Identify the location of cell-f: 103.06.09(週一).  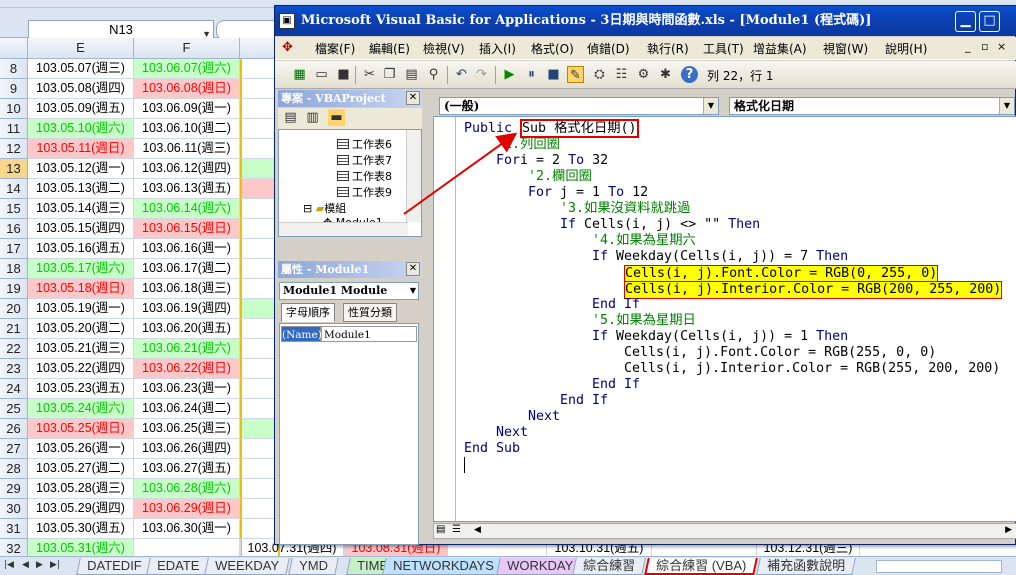
(187, 109).